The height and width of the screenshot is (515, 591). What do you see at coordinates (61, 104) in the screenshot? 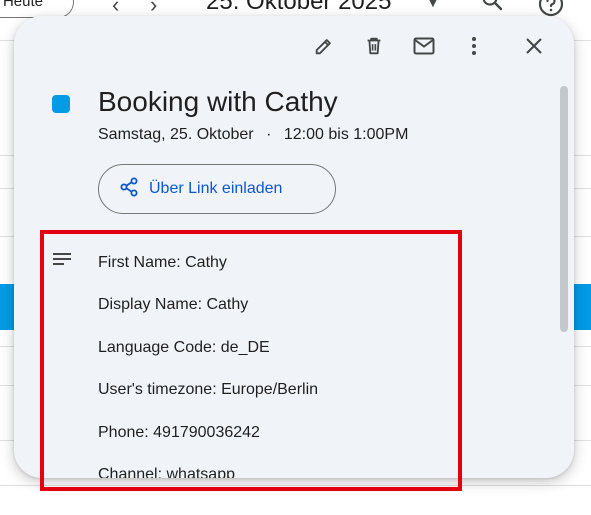
I see `event-color-indicator` at bounding box center [61, 104].